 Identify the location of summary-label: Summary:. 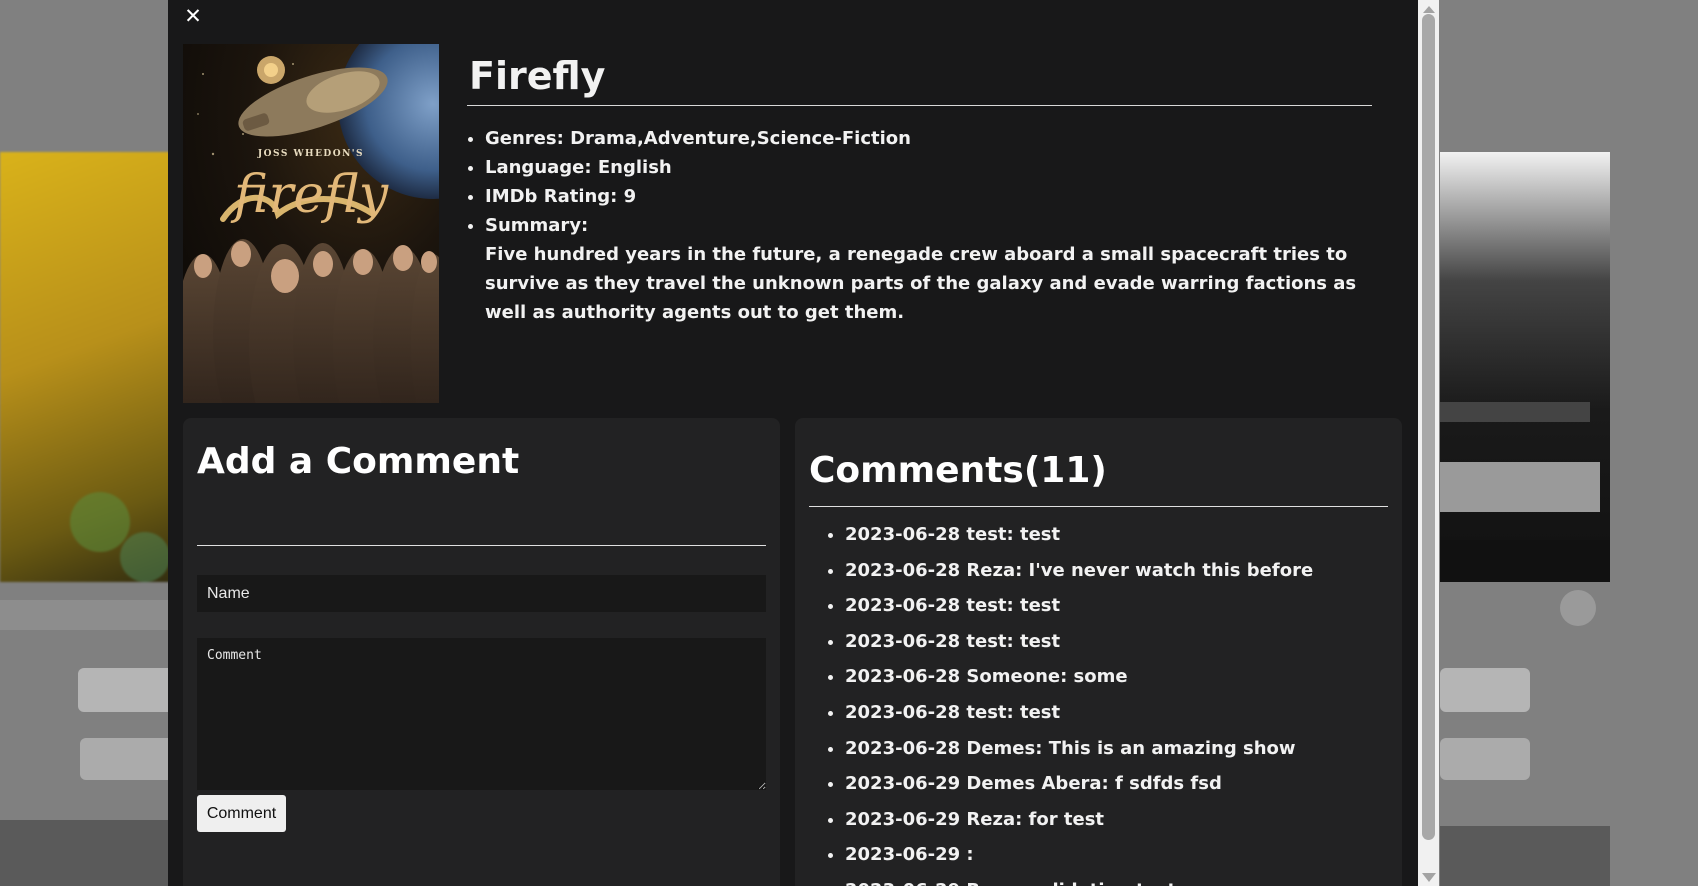
(537, 225).